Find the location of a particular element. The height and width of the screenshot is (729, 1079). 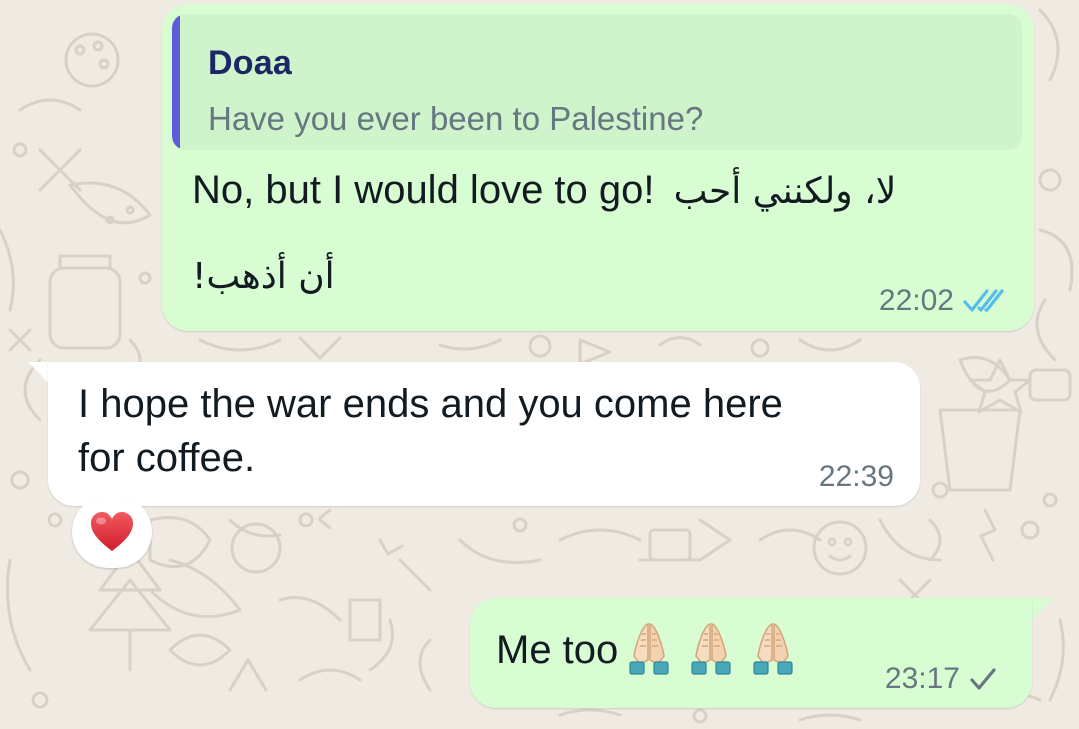

outgoing-message-bubble: Me too 23:17 is located at coordinates (751, 653).